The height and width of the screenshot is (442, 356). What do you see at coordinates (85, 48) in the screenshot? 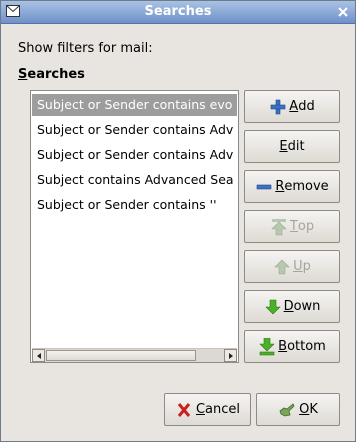
I see `intro-label: Show filters for mail:` at bounding box center [85, 48].